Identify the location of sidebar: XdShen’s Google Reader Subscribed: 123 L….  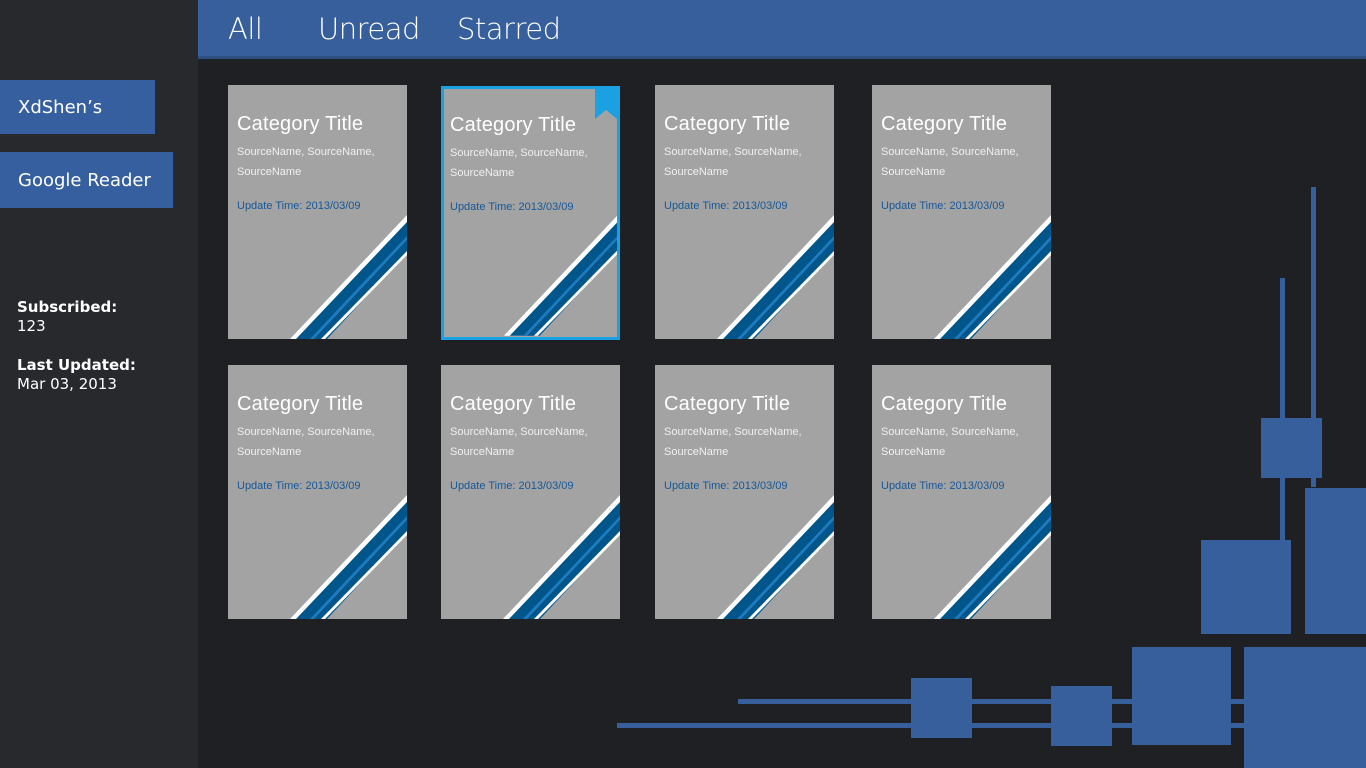
(99, 384).